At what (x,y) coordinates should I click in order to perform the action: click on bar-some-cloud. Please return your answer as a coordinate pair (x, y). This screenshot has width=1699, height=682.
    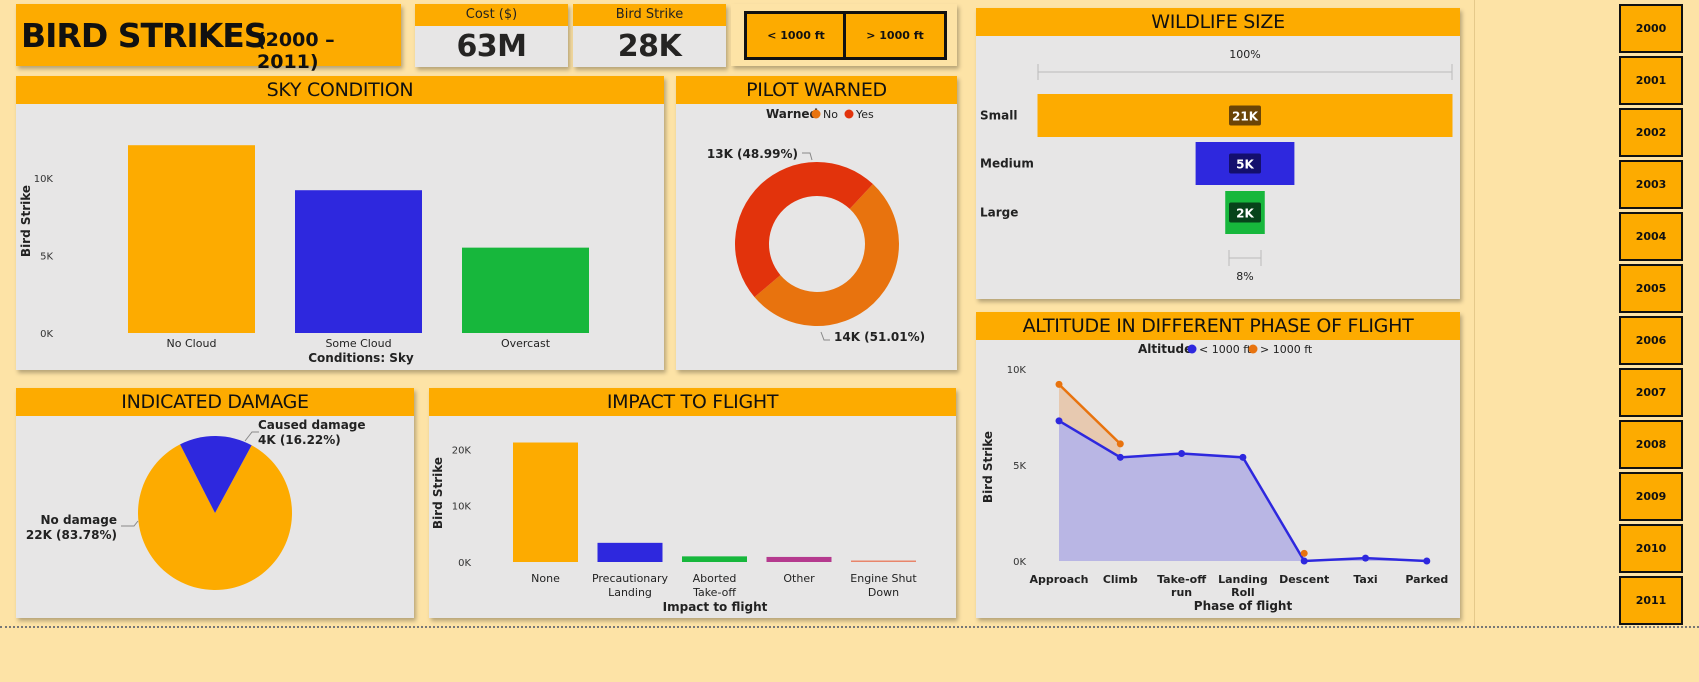
    Looking at the image, I should click on (358, 261).